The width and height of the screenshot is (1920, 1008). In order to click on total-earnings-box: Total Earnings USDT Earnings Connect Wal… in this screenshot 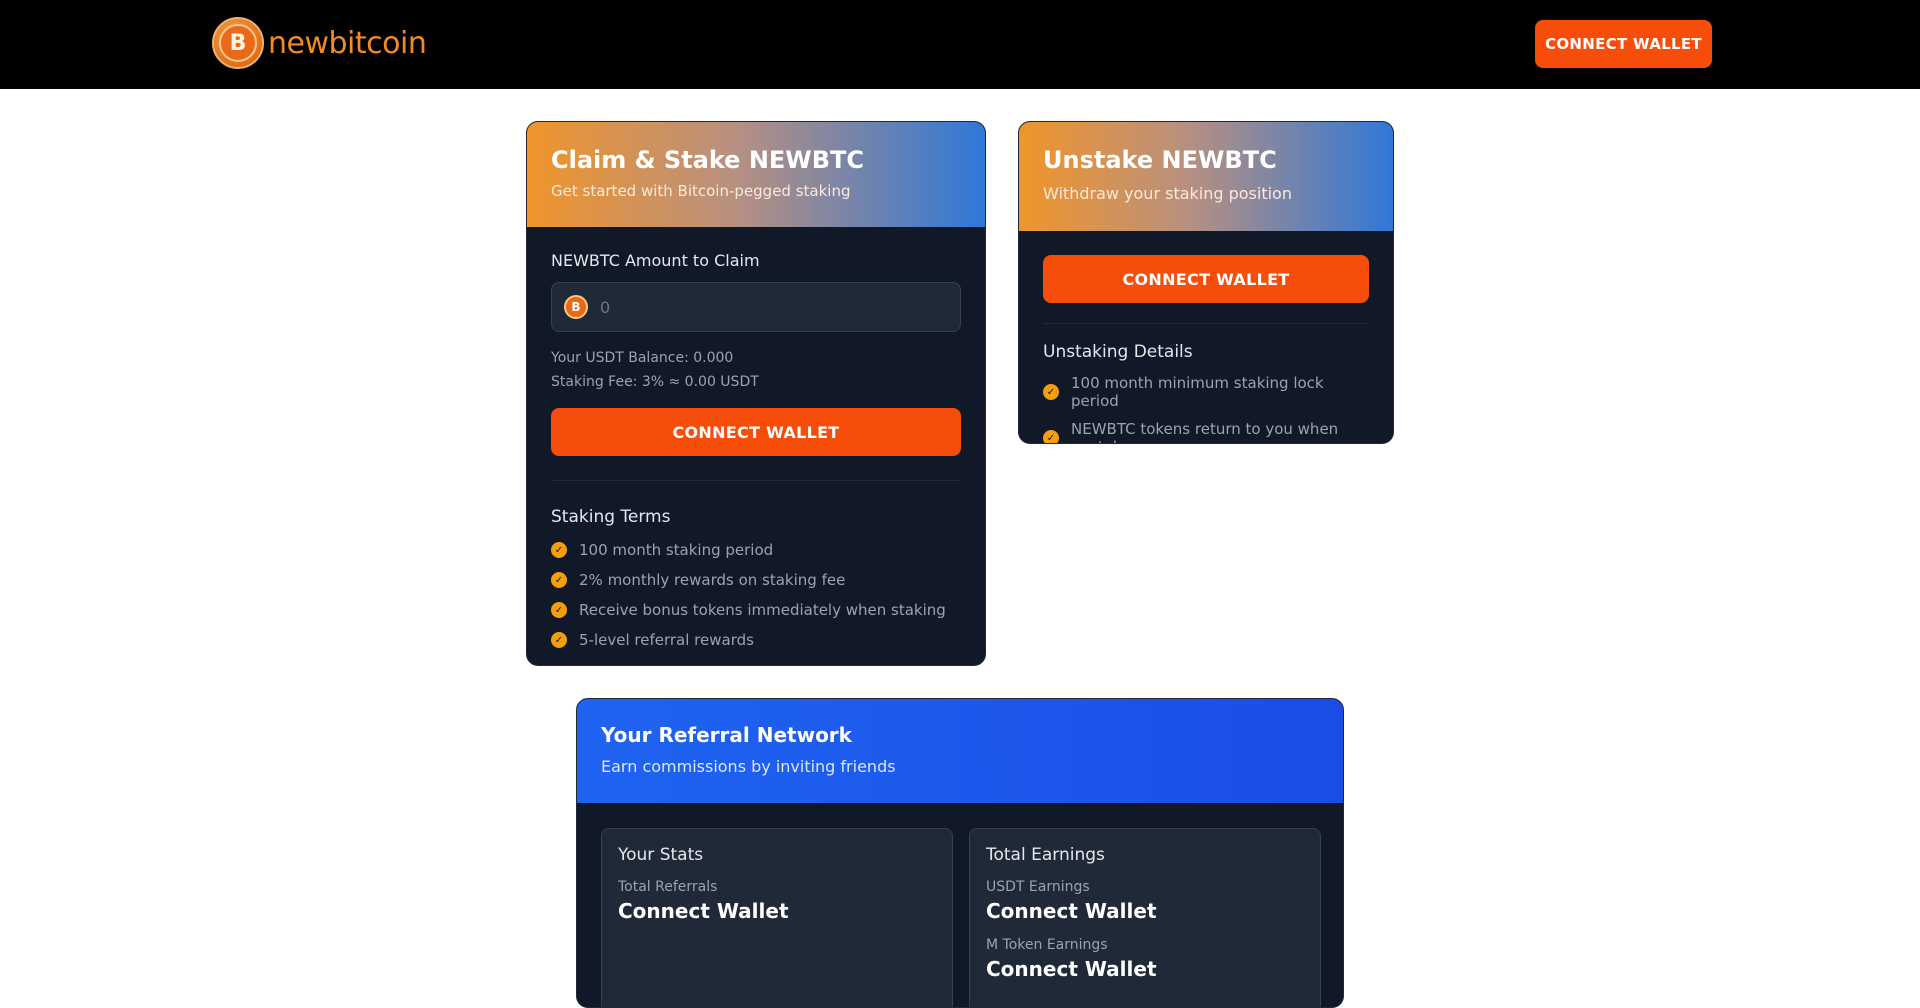, I will do `click(1145, 917)`.